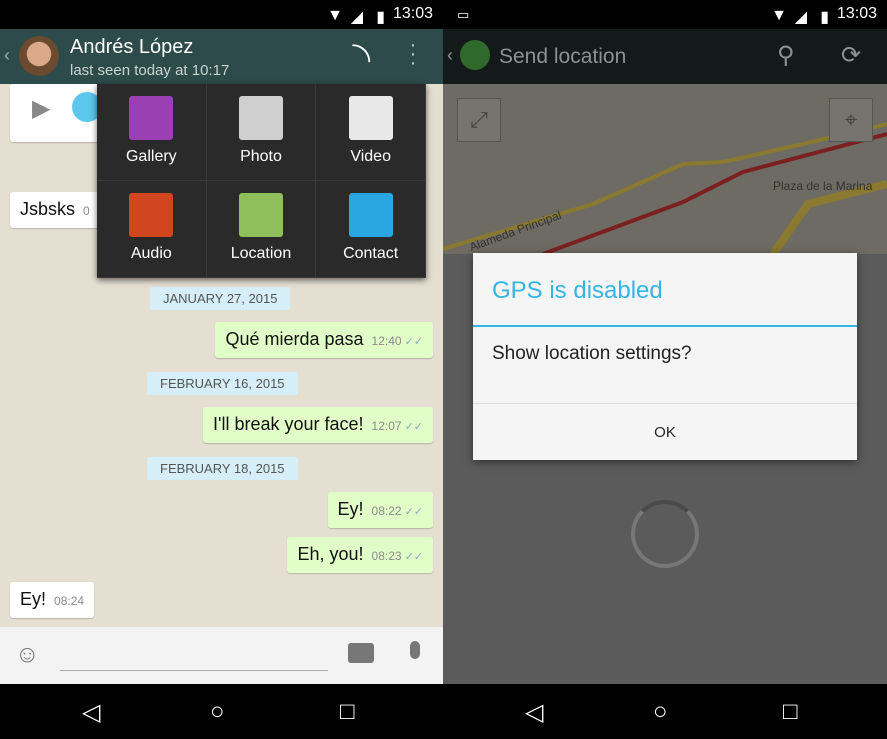  Describe the element at coordinates (360, 555) in the screenshot. I see `message-bubble: Eh, you! 08:23 ✓✓` at that location.